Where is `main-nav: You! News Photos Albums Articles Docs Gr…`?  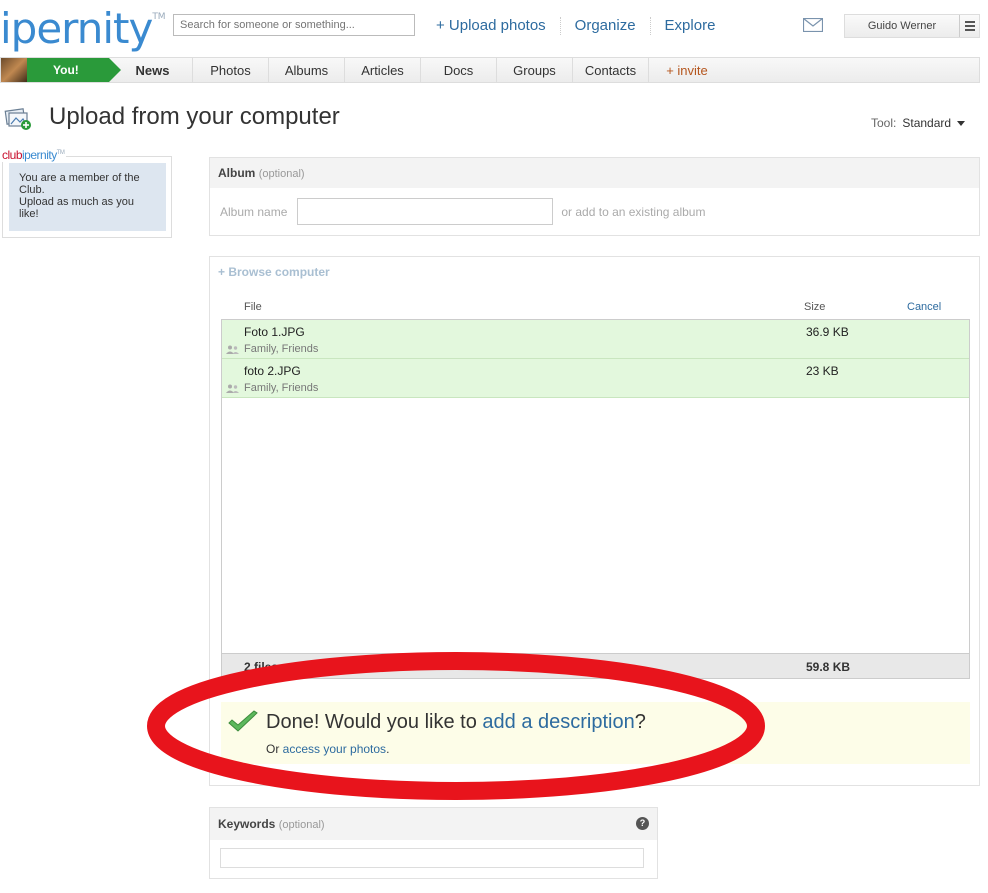 main-nav: You! News Photos Albums Articles Docs Gr… is located at coordinates (490, 70).